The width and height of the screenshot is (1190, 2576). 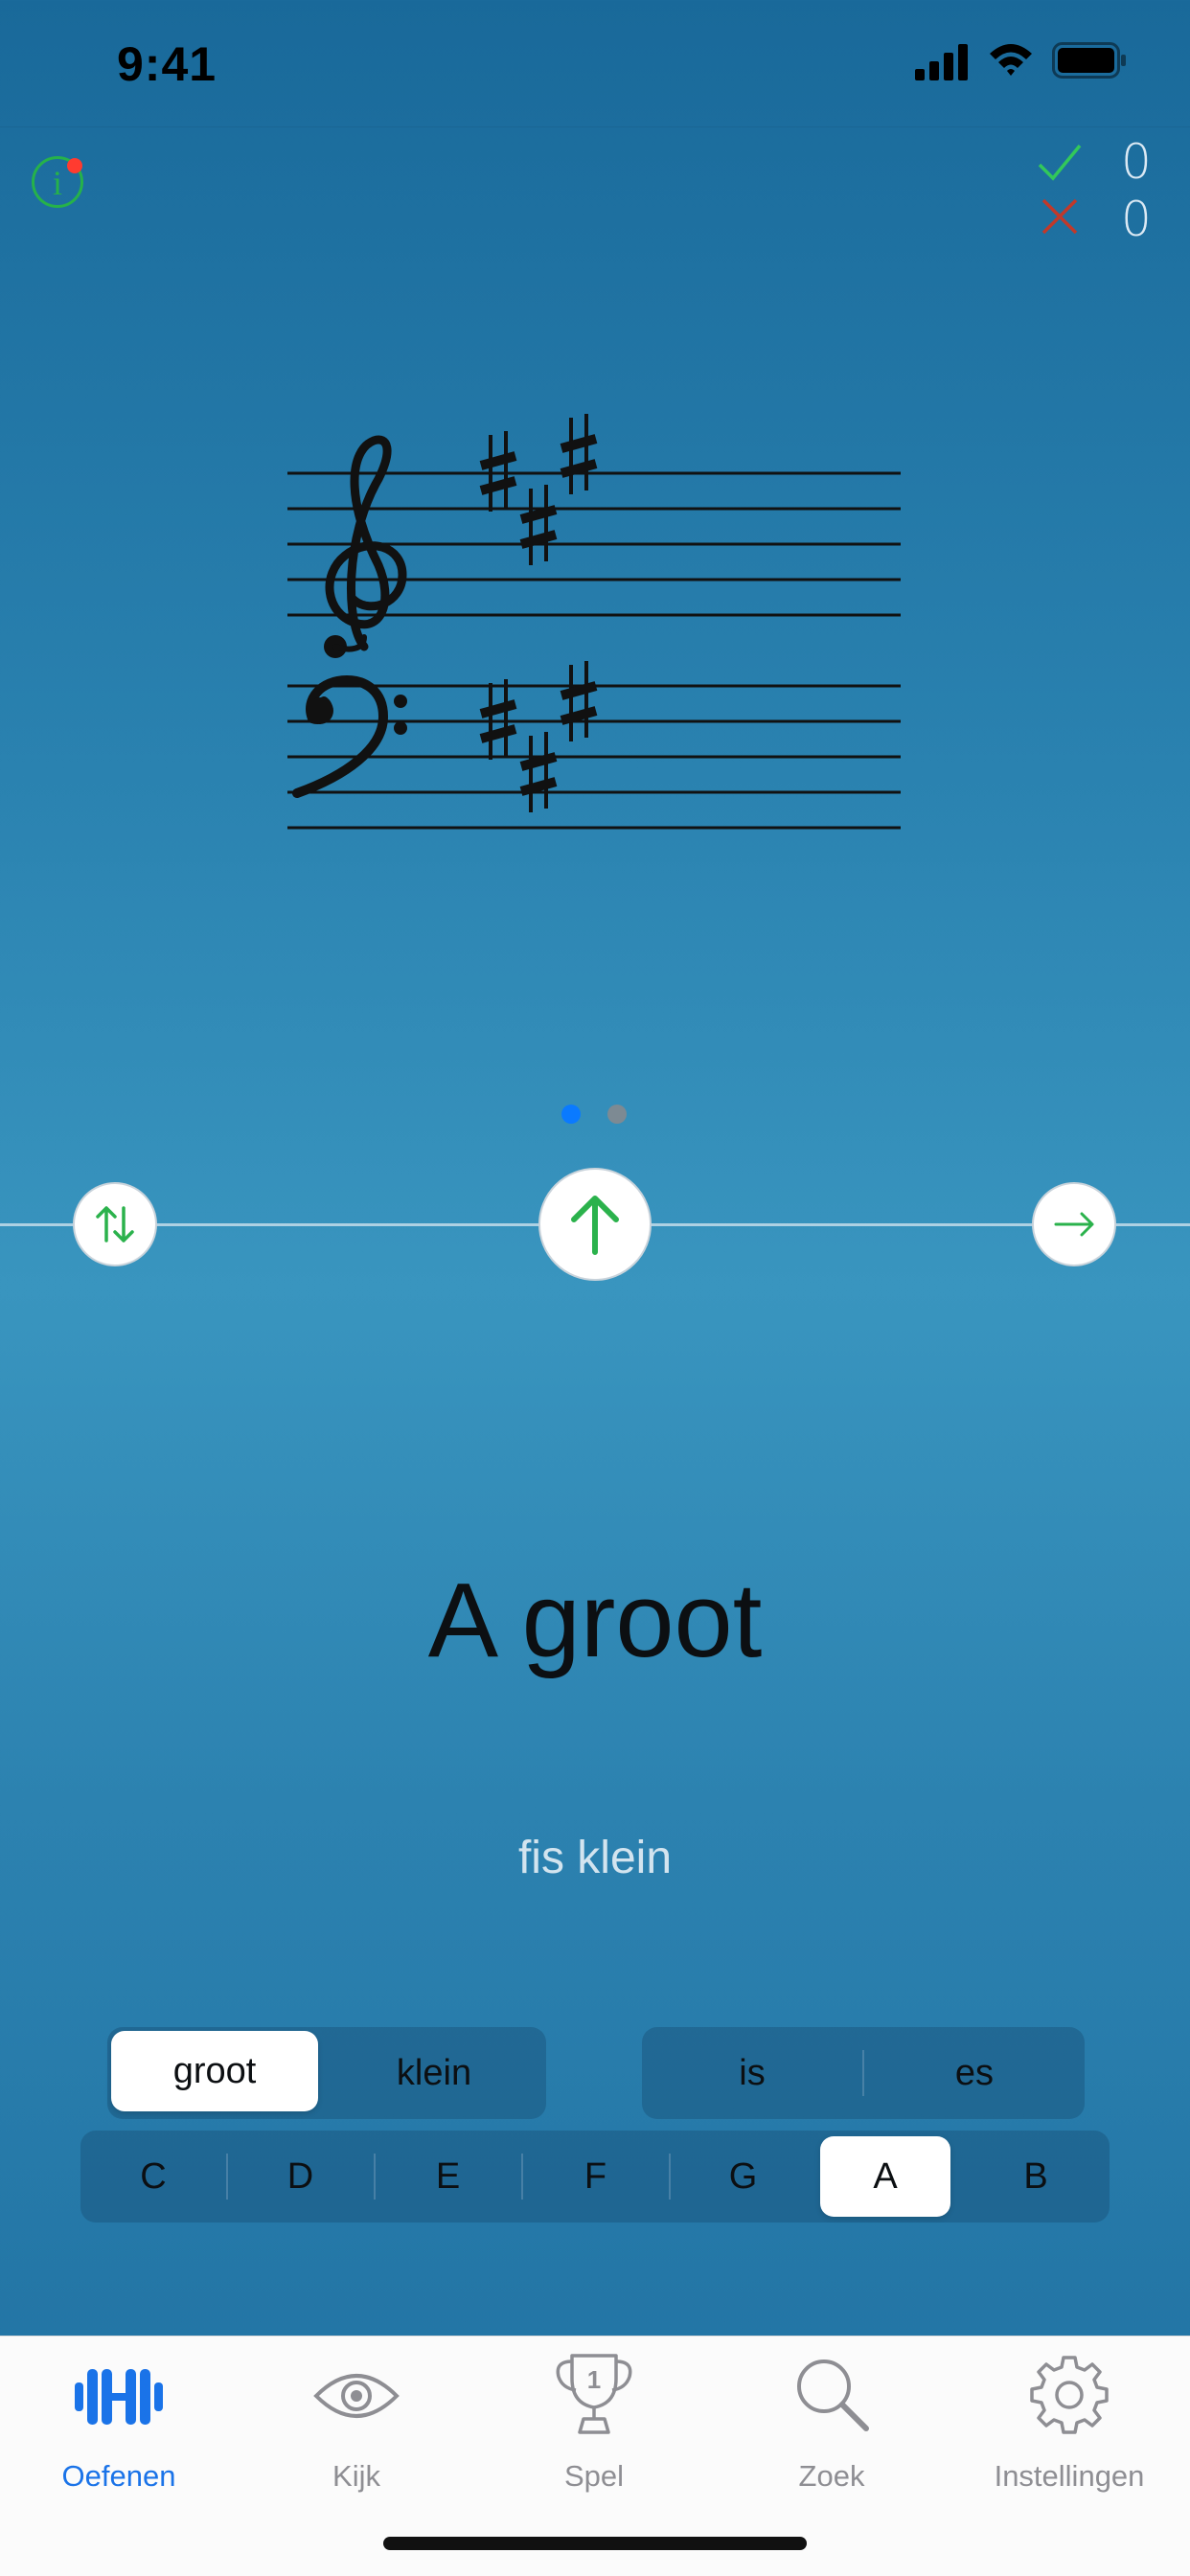 What do you see at coordinates (595, 1858) in the screenshot?
I see `answer-secondary: fis klein` at bounding box center [595, 1858].